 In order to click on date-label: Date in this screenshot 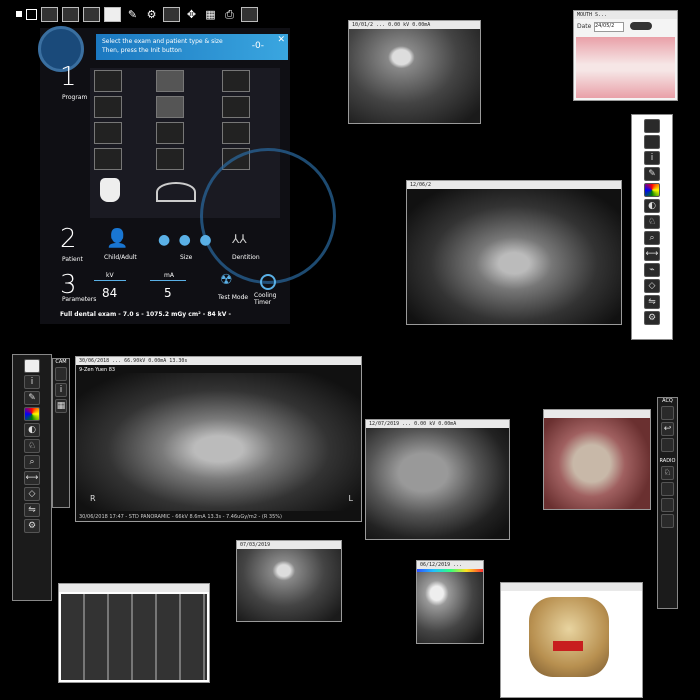, I will do `click(584, 26)`.